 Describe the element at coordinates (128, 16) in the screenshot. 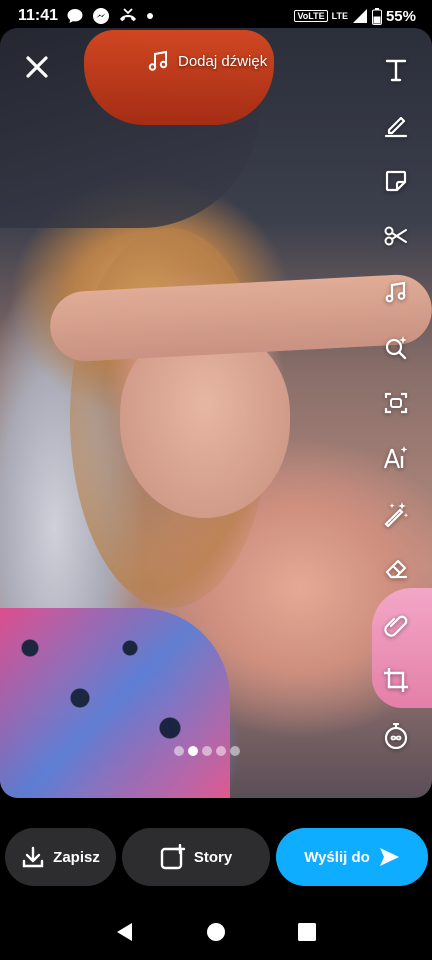

I see `missed-call-icon` at that location.